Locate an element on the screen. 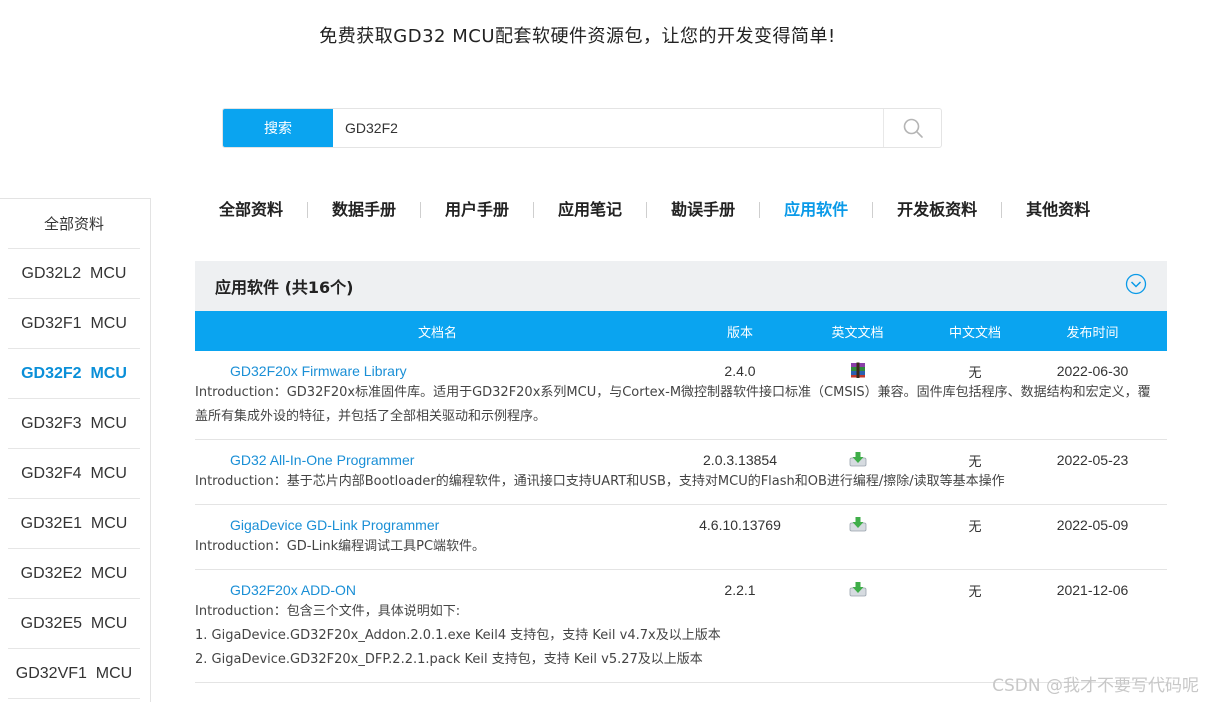 The image size is (1215, 702). document-link: GD32F20x ADD-ON is located at coordinates (437, 590).